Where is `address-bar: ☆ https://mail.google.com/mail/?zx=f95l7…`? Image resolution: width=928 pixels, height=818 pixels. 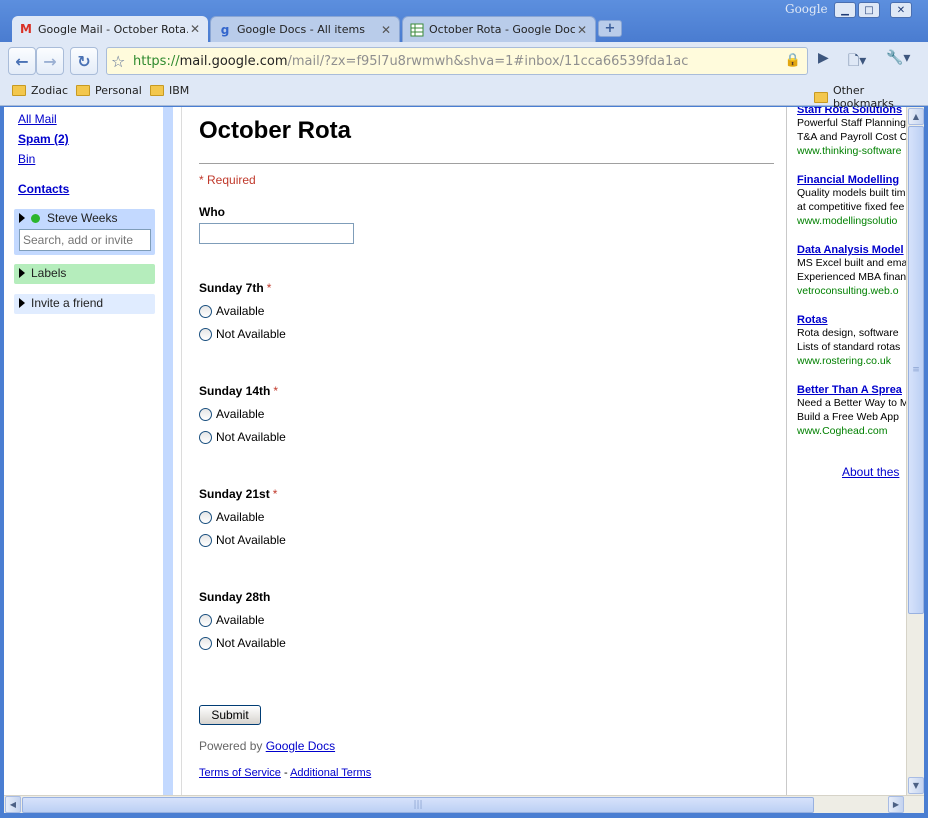
address-bar: ☆ https://mail.google.com/mail/?zx=f95l7… is located at coordinates (457, 61).